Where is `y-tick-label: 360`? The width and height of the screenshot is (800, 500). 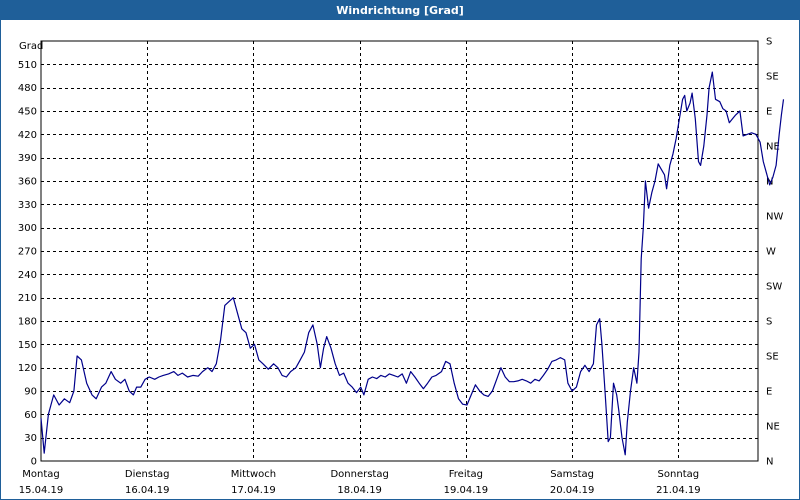
y-tick-label: 360 is located at coordinates (27, 182).